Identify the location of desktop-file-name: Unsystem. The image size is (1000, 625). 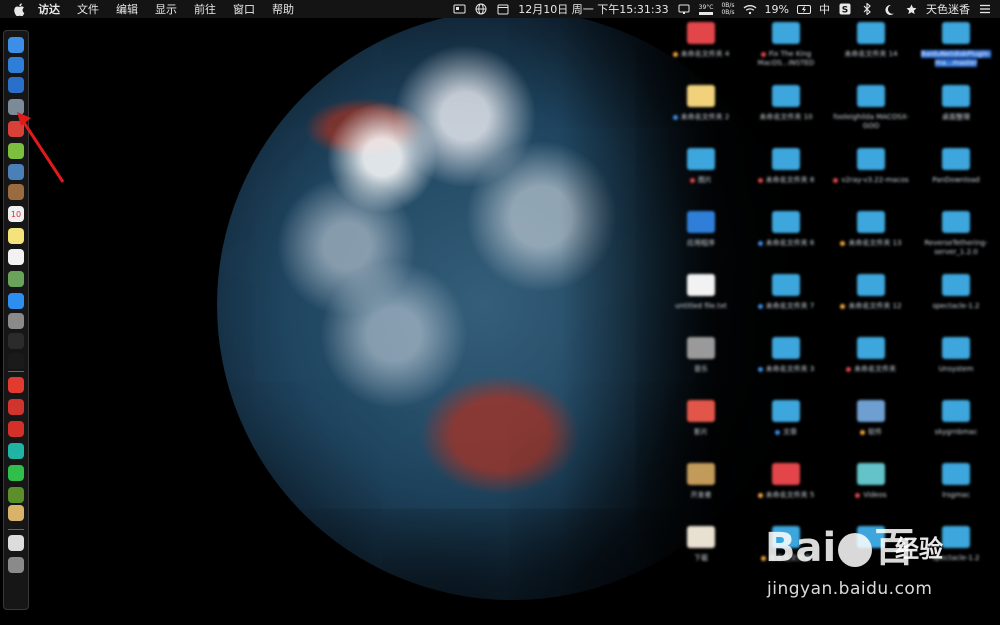
(956, 369).